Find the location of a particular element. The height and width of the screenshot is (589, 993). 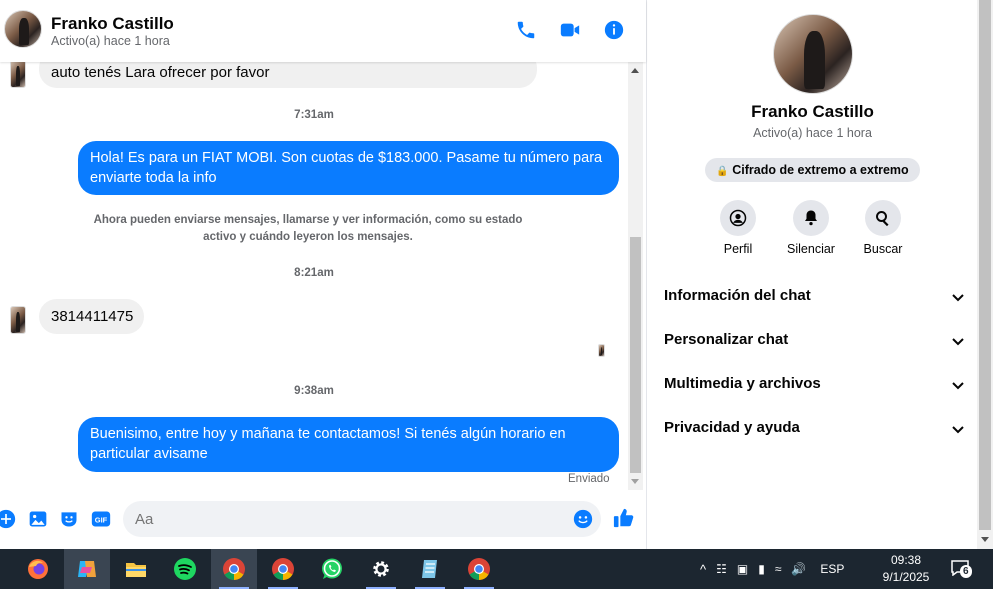

windows-taskbar: ^ ☷ ▣ ▮ ≈ 🔊 ESP 09:38 9/1/2025 6 is located at coordinates (496, 569).